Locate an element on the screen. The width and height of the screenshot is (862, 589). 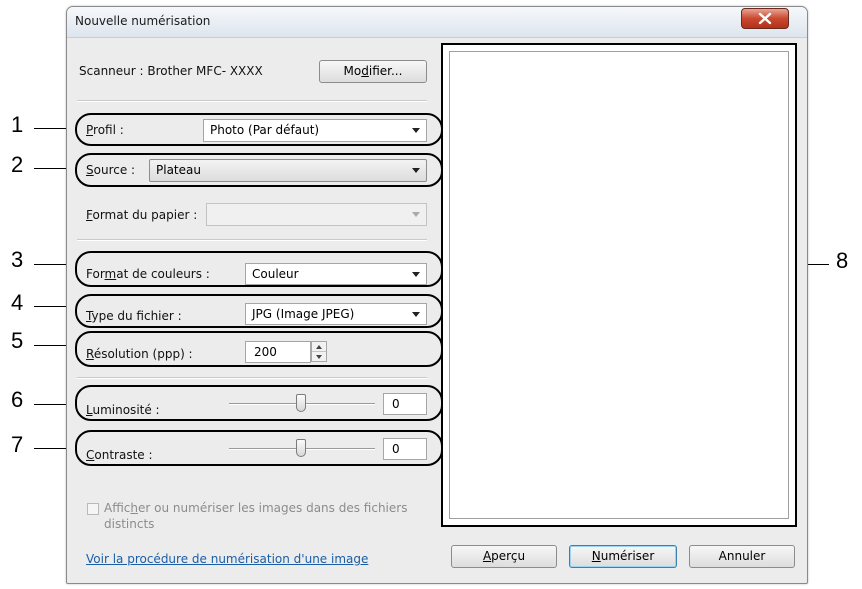
contrast-input: 0 is located at coordinates (405, 449).